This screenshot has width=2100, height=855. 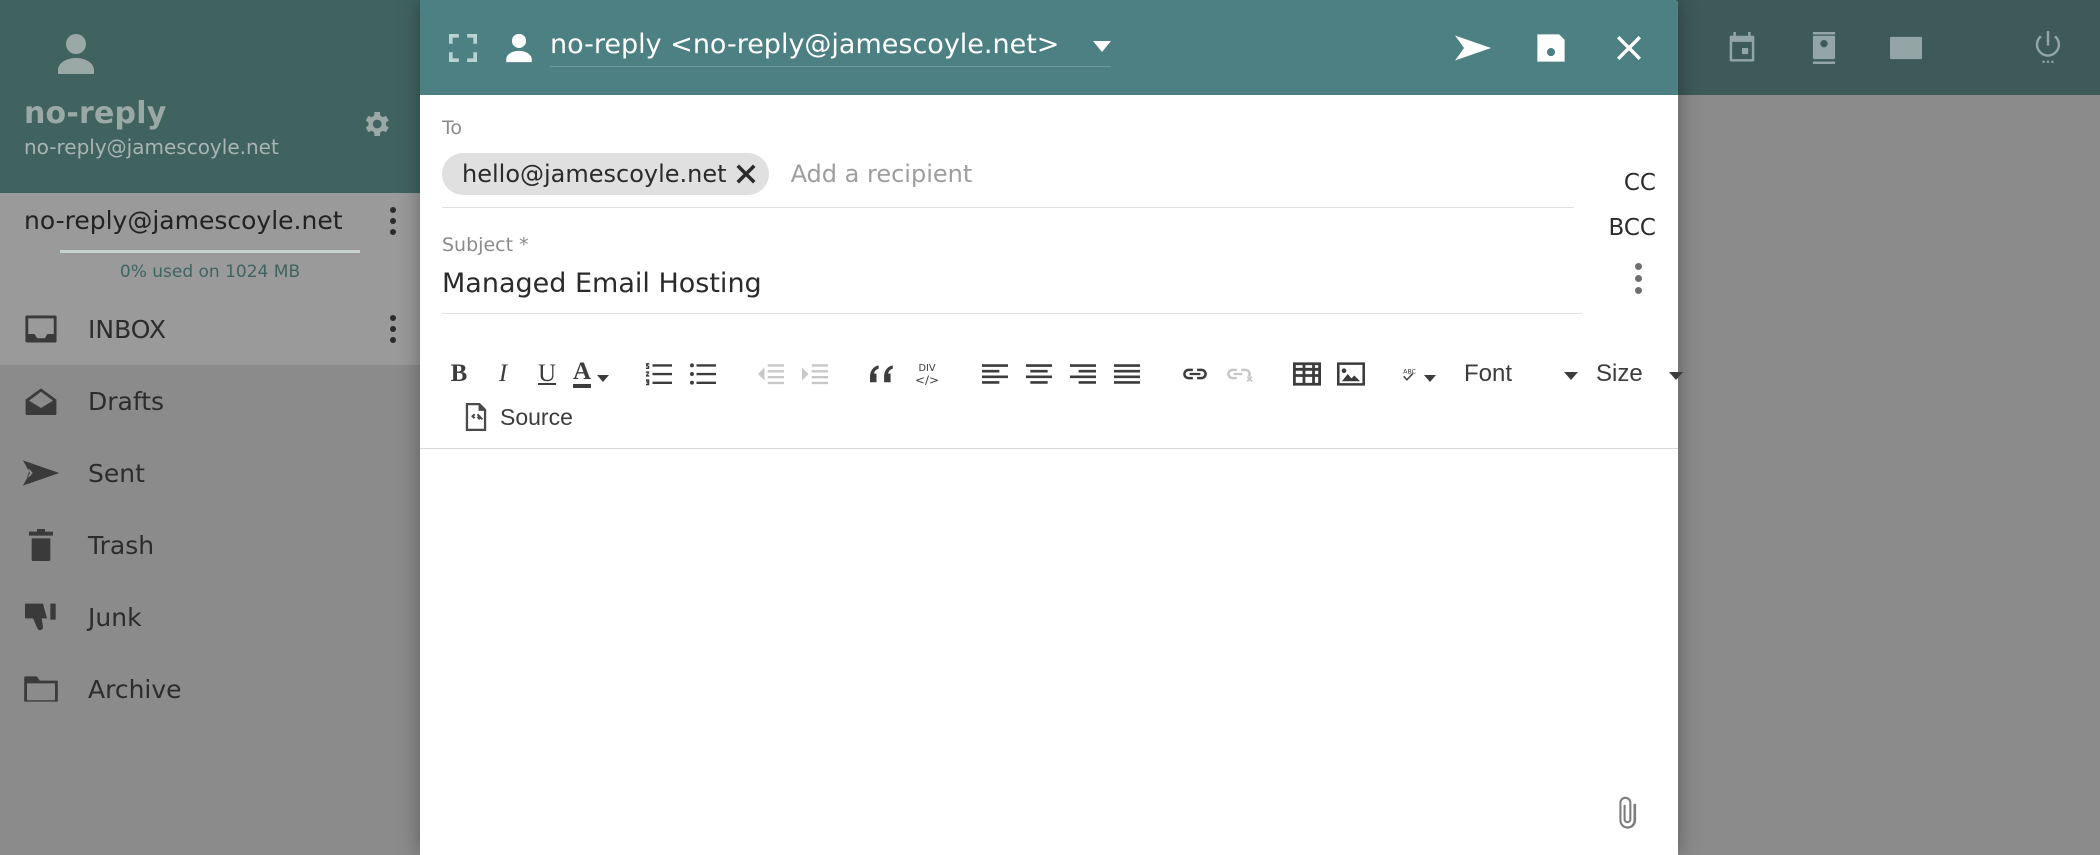 I want to click on account-display-name: no-reply, so click(x=95, y=113).